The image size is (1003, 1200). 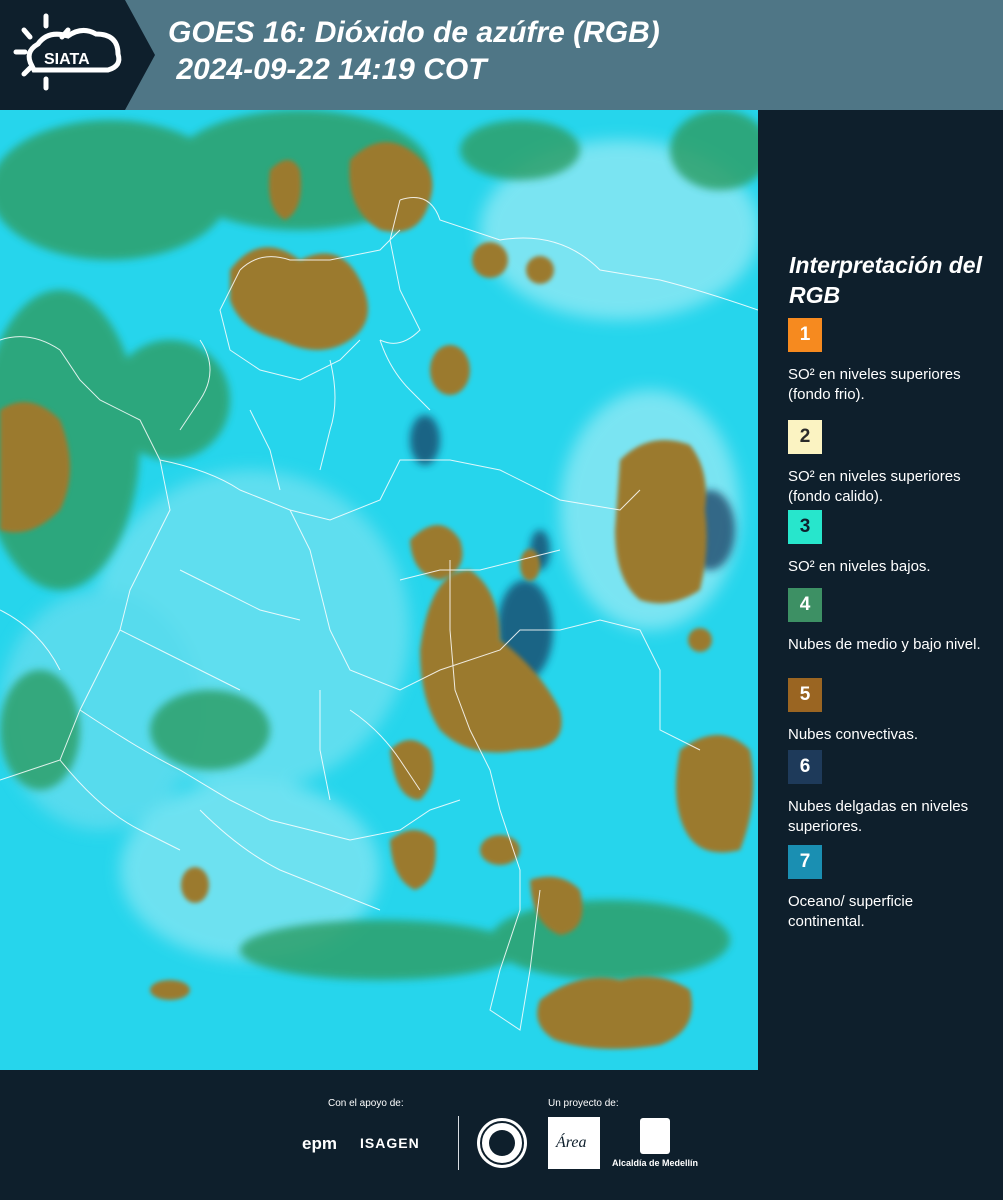 I want to click on footer-divider, so click(x=458, y=1143).